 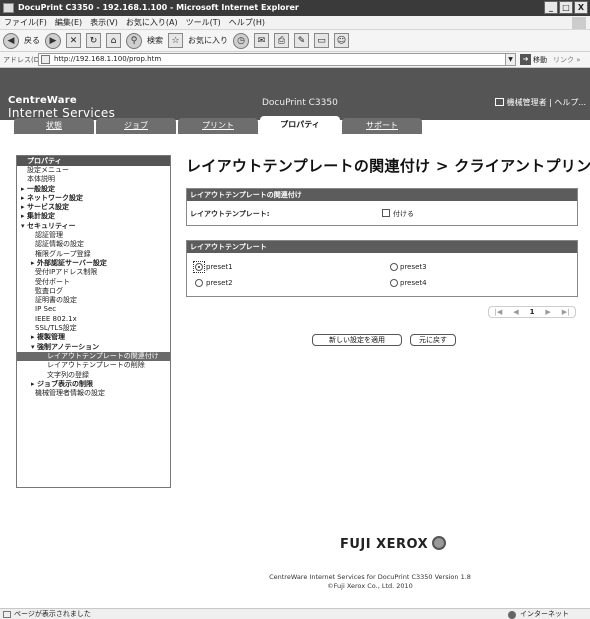 What do you see at coordinates (357, 340) in the screenshot?
I see `apply-settings-button: 新しい設定を適用` at bounding box center [357, 340].